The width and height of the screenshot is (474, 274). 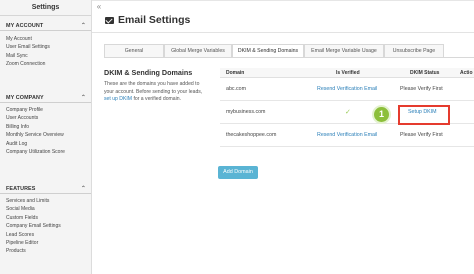 What do you see at coordinates (45, 26) in the screenshot?
I see `sidebar-section-header: MY ACCOUNT ⌃` at bounding box center [45, 26].